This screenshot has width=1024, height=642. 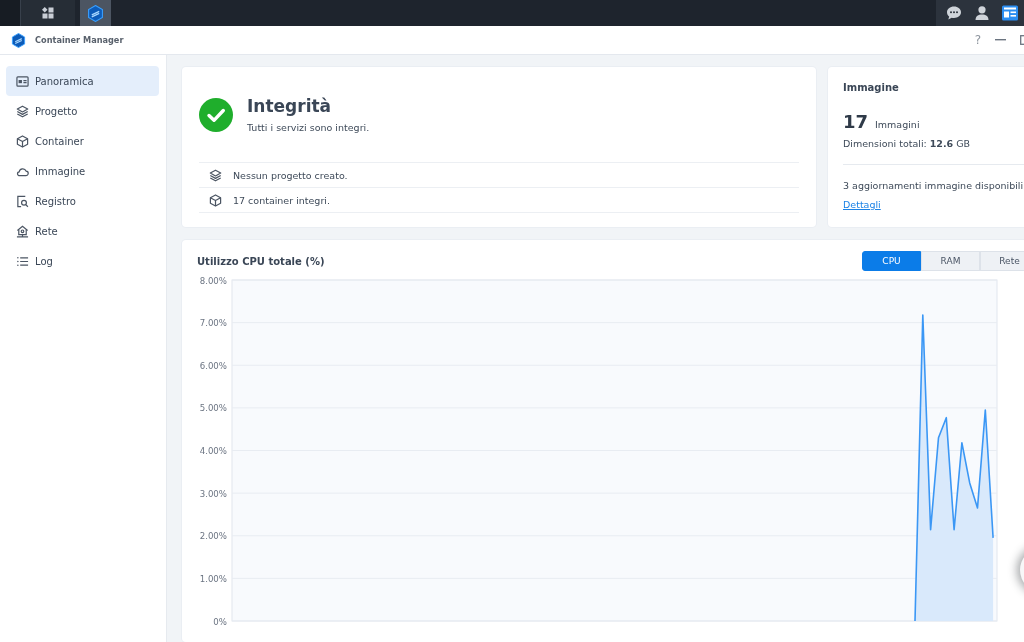 I want to click on y-tick-label: 5.00%, so click(x=213, y=408).